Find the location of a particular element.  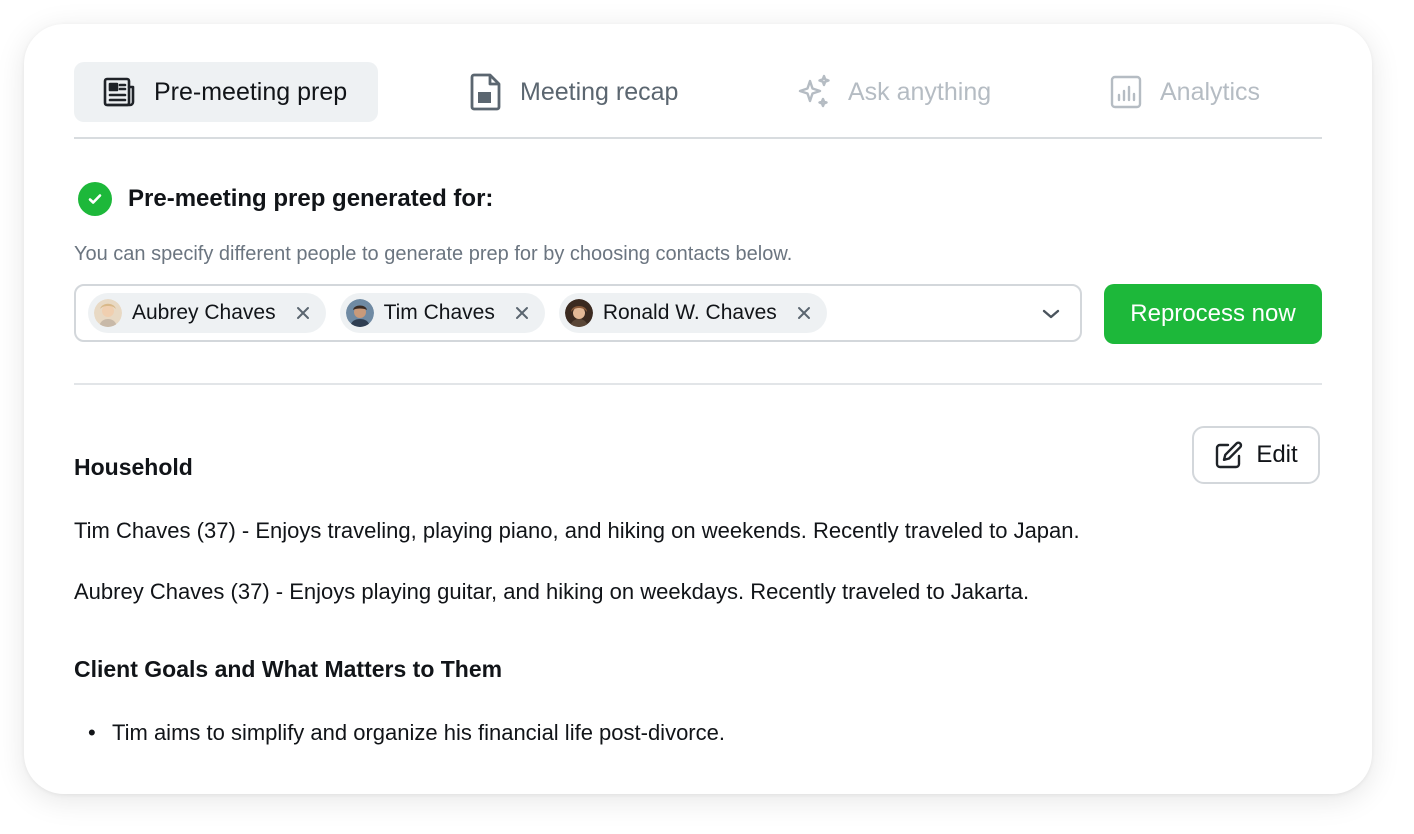

contact-chip: Aubrey Chaves is located at coordinates (207, 313).